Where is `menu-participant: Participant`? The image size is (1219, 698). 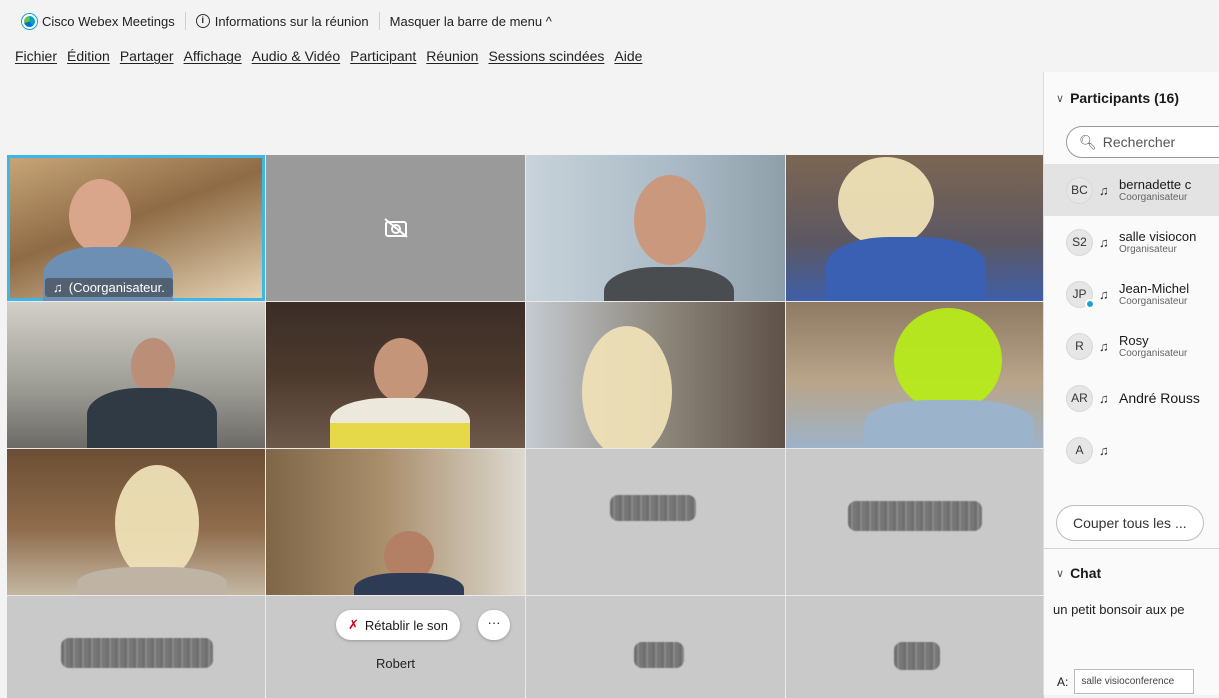 menu-participant: Participant is located at coordinates (383, 56).